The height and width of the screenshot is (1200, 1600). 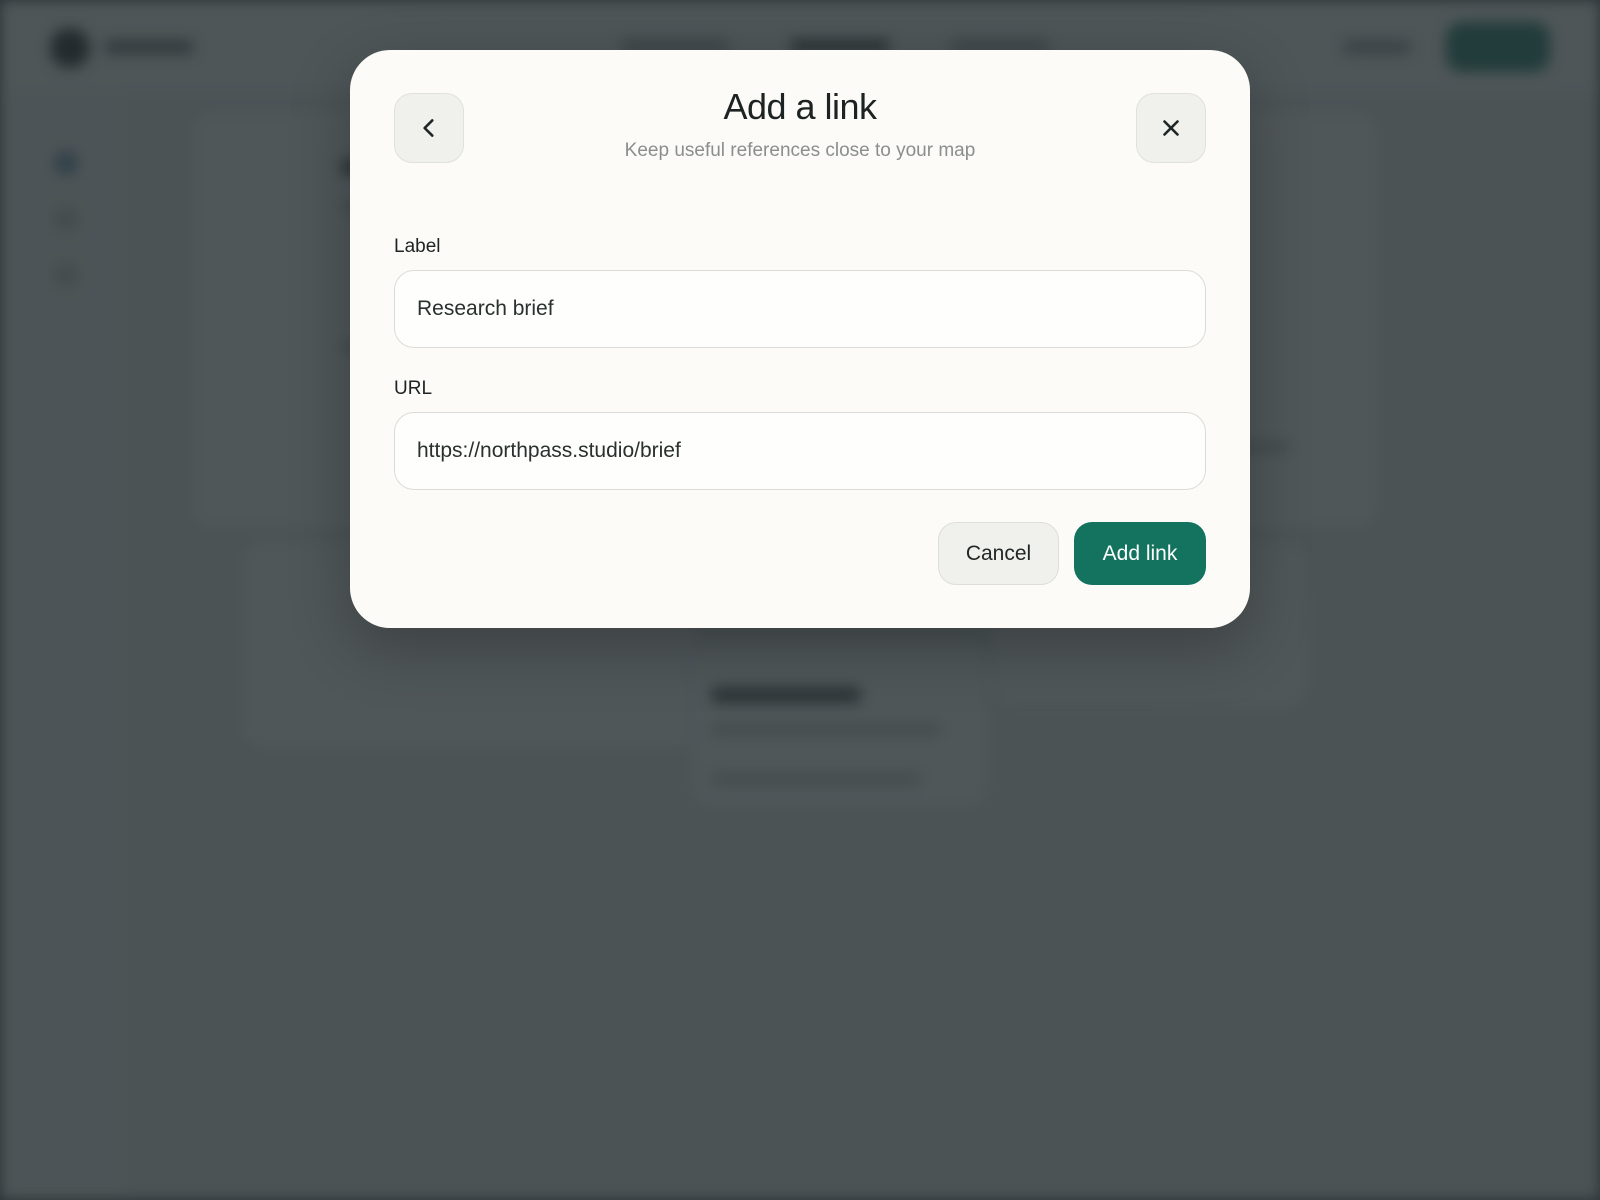 I want to click on cancel-button: Cancel, so click(x=998, y=553).